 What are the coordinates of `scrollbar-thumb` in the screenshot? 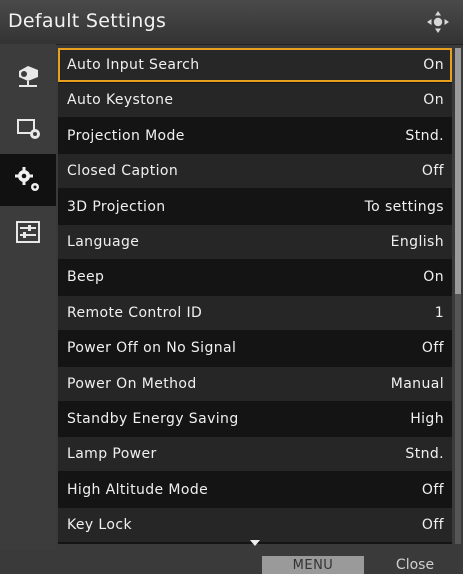 It's located at (458, 171).